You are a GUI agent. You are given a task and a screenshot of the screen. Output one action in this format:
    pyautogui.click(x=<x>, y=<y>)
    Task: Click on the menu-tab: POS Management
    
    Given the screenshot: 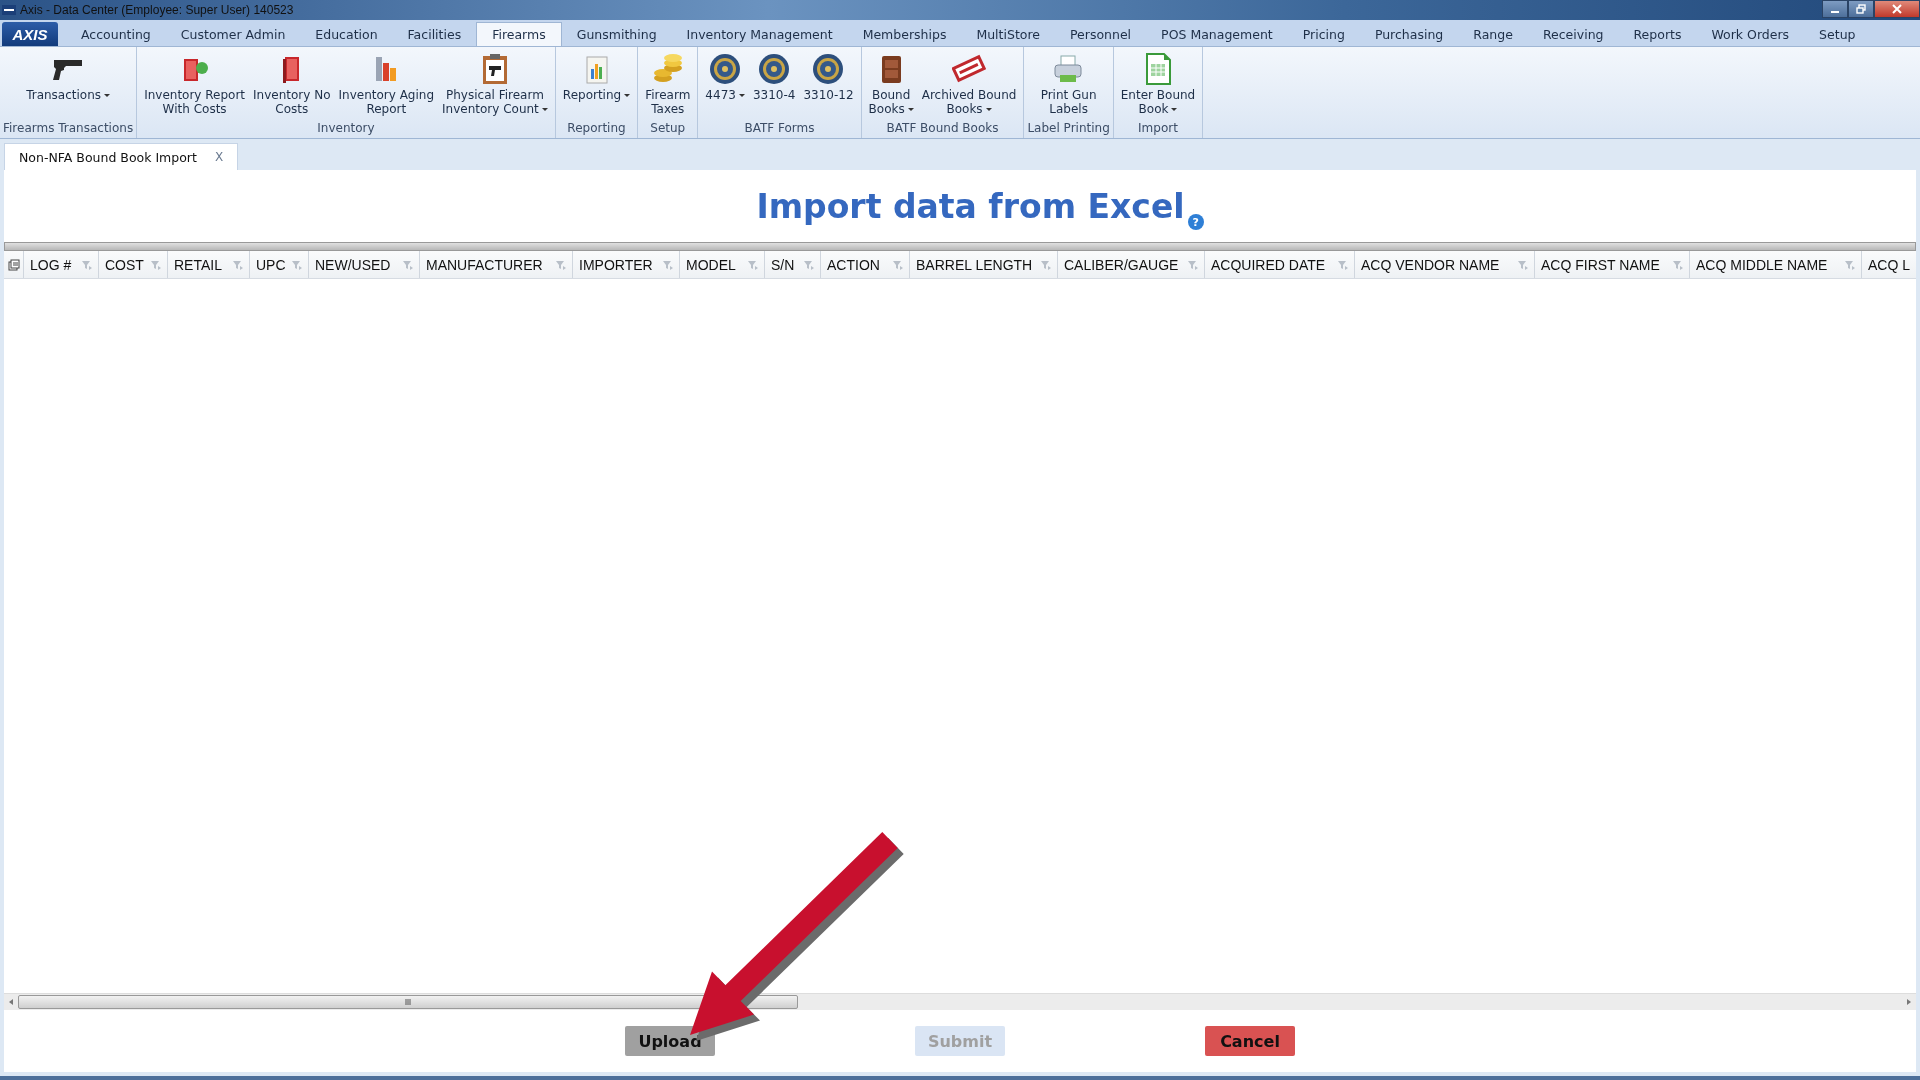 What is the action you would take?
    pyautogui.click(x=1217, y=34)
    